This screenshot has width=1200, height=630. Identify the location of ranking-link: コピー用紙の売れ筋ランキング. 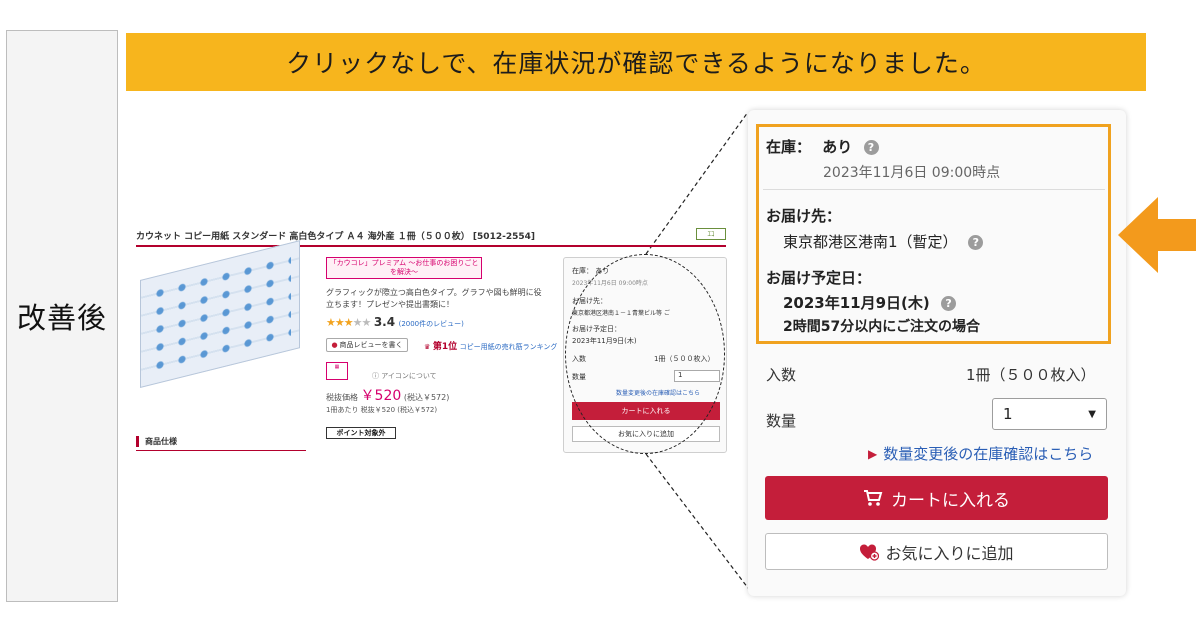
(509, 347).